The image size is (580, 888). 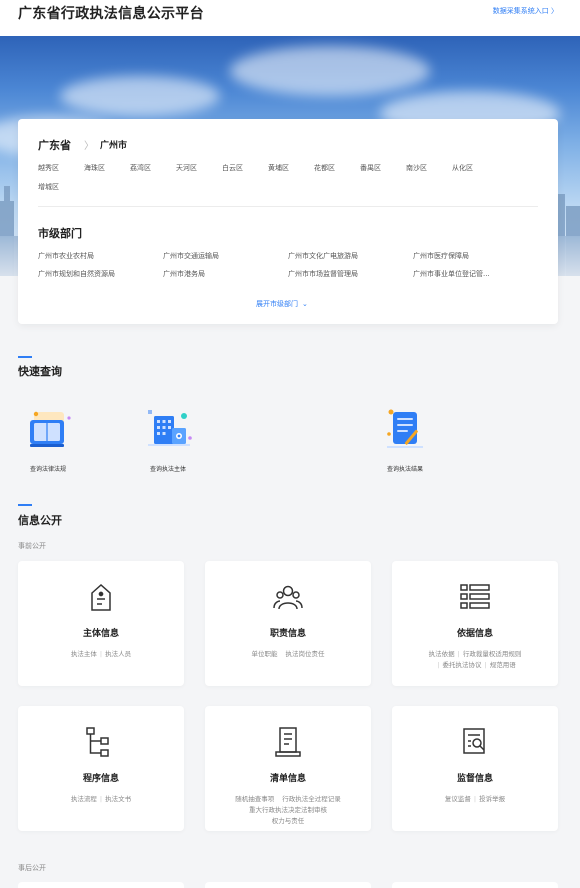 What do you see at coordinates (475, 659) in the screenshot?
I see `card-links: 执法依据 | 行政裁量权适用规则 | 委托执法协议 | 规范用语` at bounding box center [475, 659].